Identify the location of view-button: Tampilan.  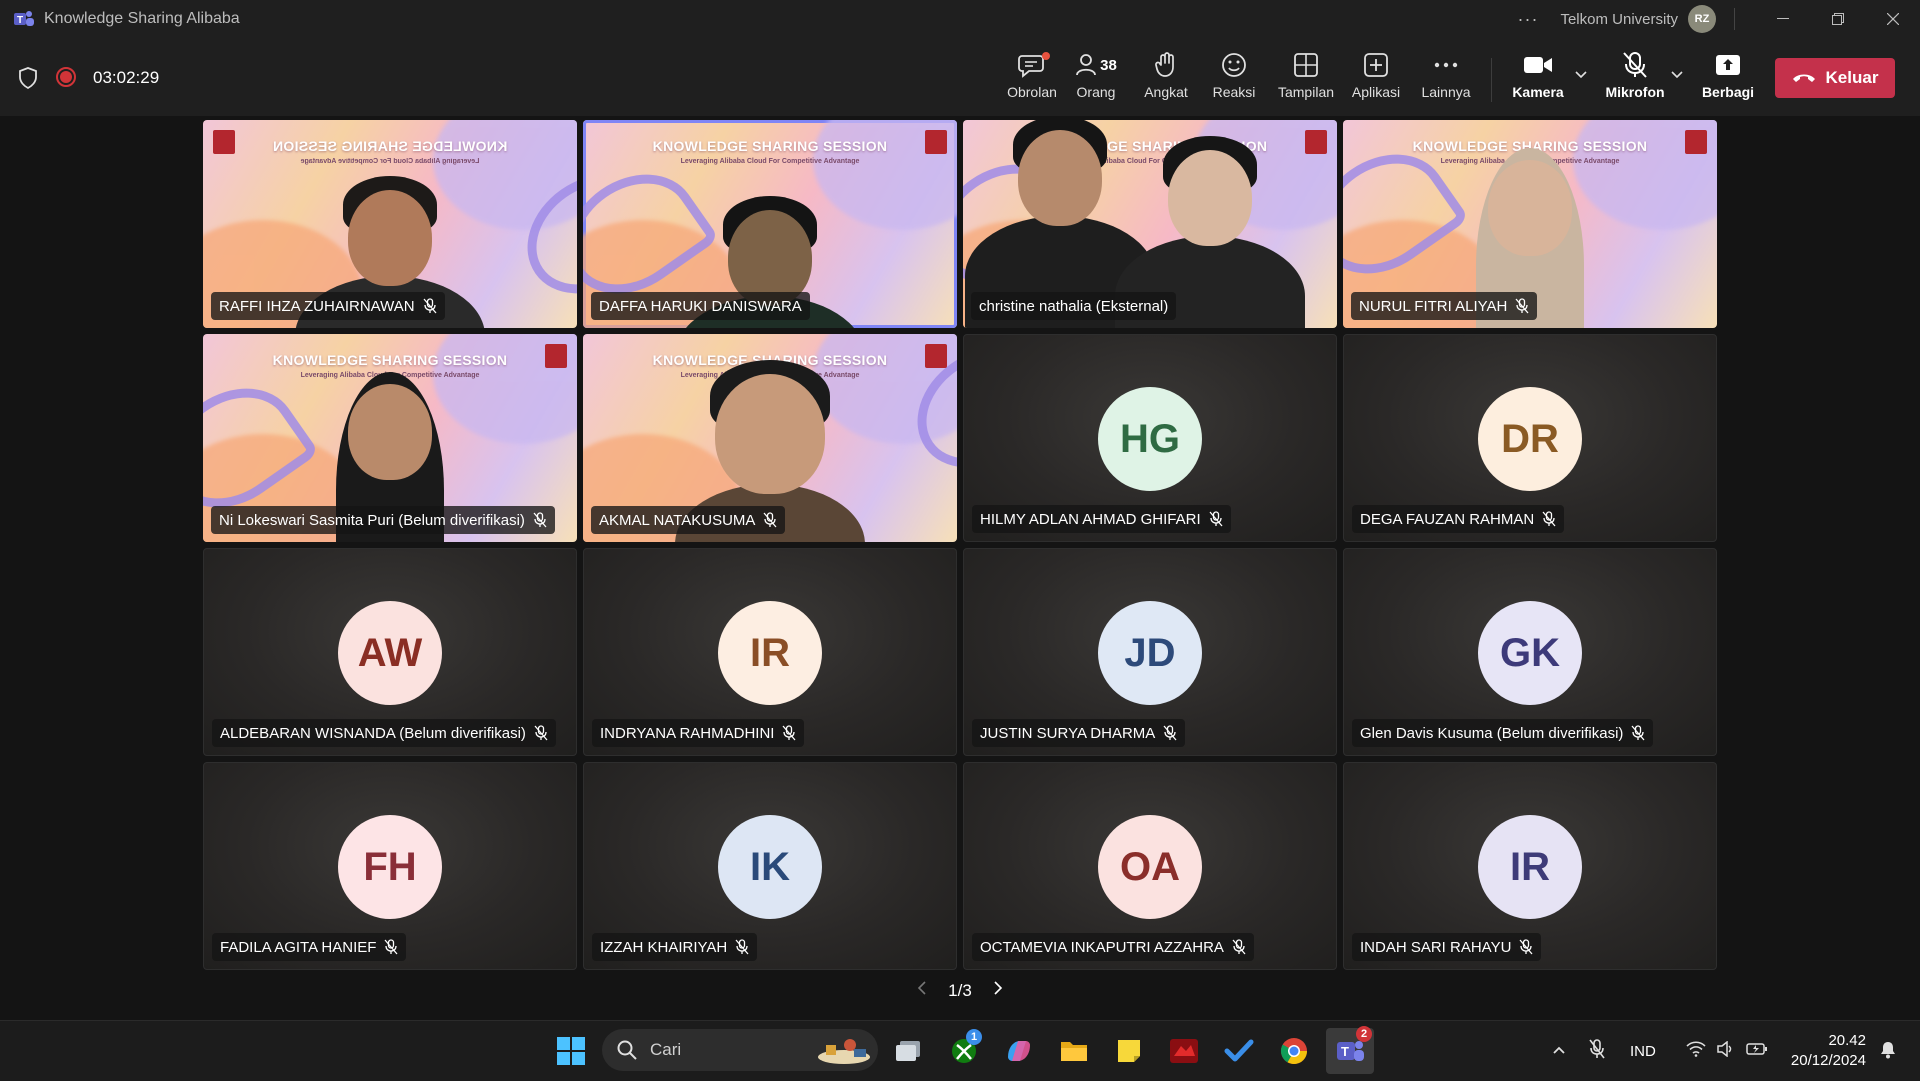
(1306, 79).